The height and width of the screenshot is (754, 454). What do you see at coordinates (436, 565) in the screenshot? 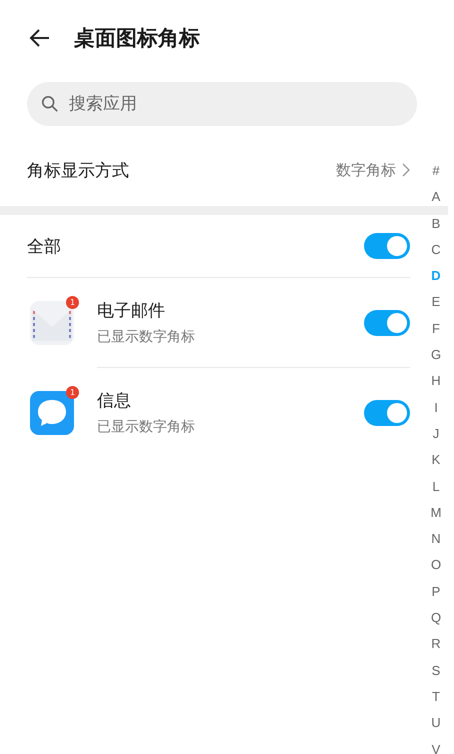
I see `index-letter: O` at bounding box center [436, 565].